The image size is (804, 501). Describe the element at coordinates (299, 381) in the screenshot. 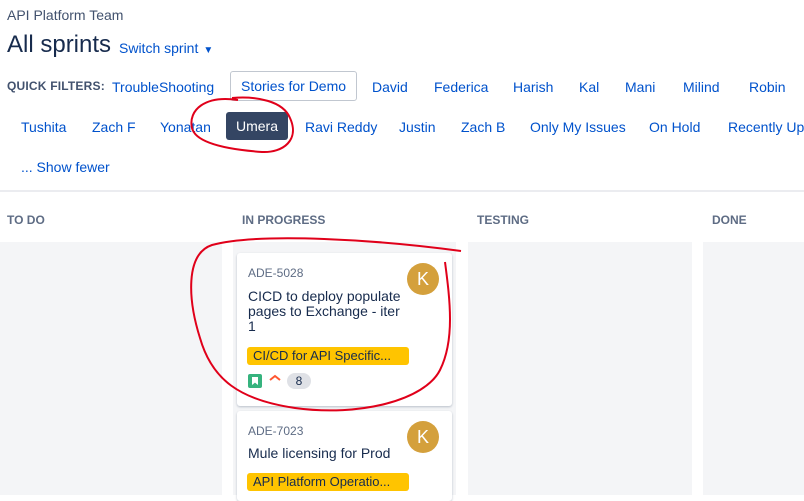

I see `story-points-badge: 8` at that location.